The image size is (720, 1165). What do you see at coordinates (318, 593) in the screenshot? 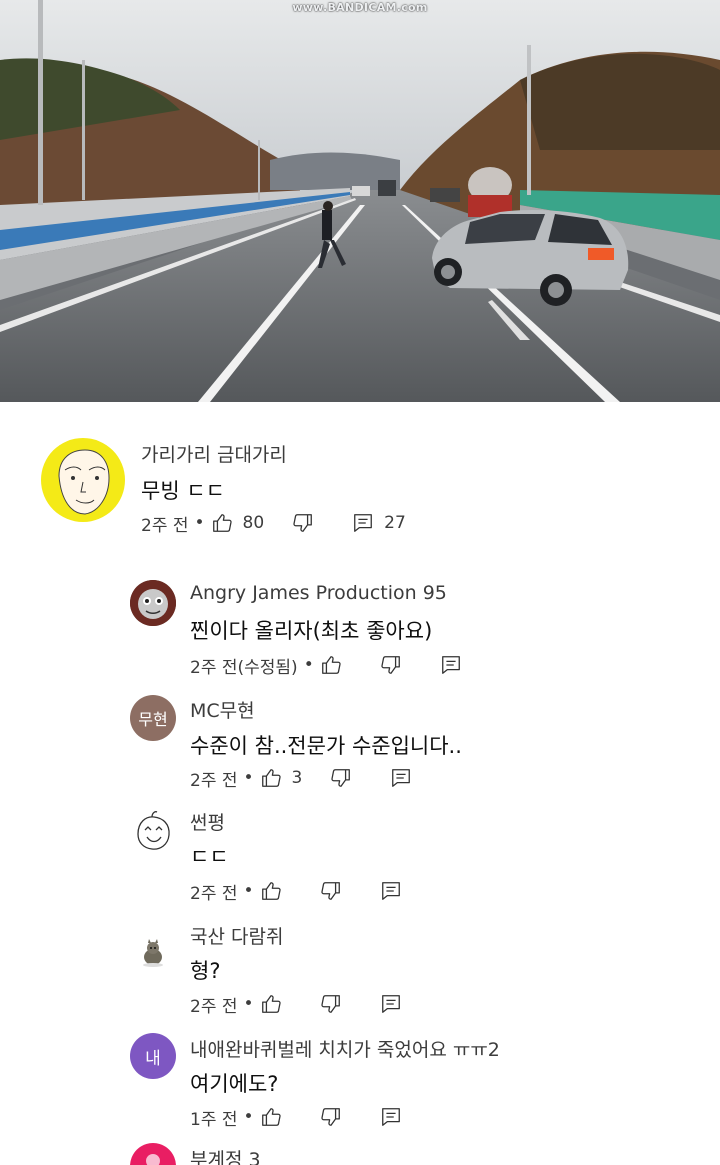
I see `comment-author: Angry James Production 95` at bounding box center [318, 593].